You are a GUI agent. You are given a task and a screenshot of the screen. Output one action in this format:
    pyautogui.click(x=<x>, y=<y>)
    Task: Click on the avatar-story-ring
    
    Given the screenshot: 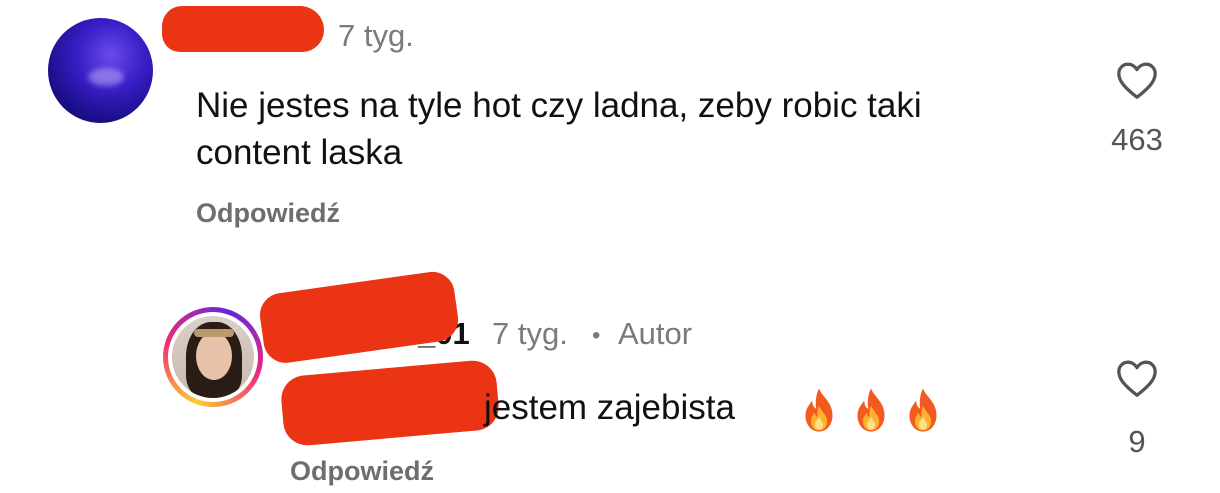 What is the action you would take?
    pyautogui.click(x=213, y=357)
    